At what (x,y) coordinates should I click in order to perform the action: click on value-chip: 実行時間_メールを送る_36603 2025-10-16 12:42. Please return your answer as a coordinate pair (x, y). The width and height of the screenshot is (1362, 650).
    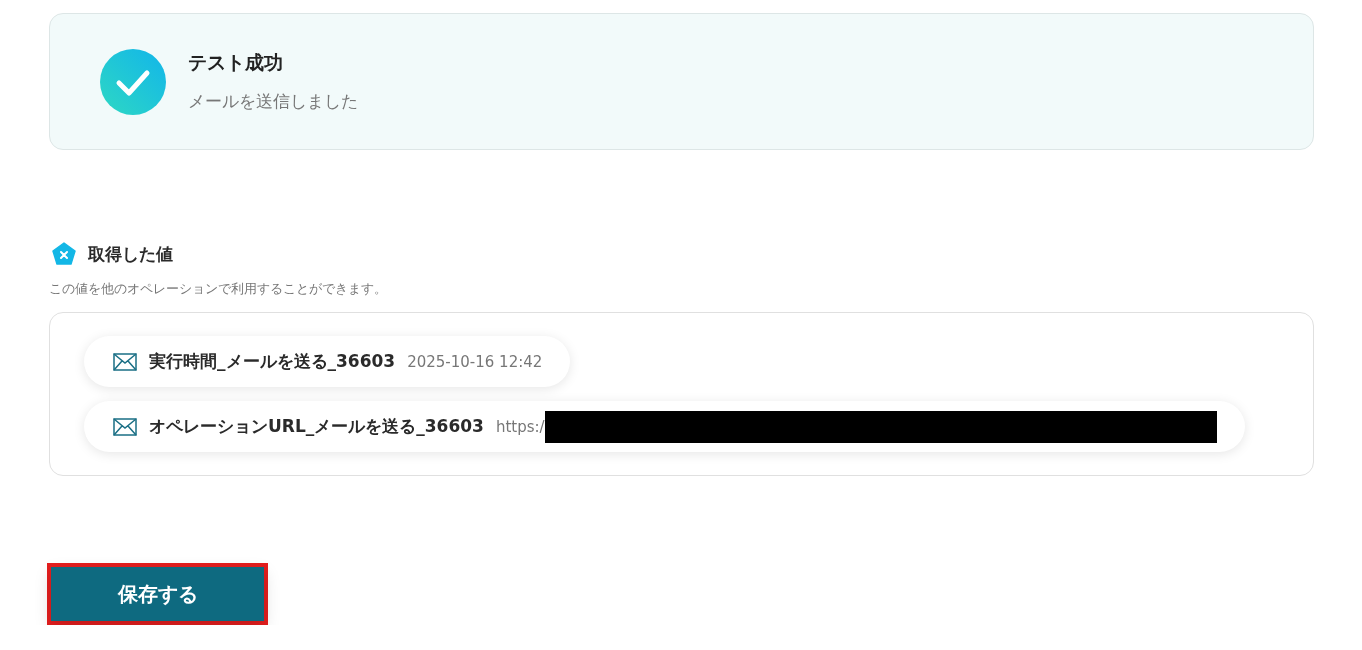
    Looking at the image, I should click on (327, 361).